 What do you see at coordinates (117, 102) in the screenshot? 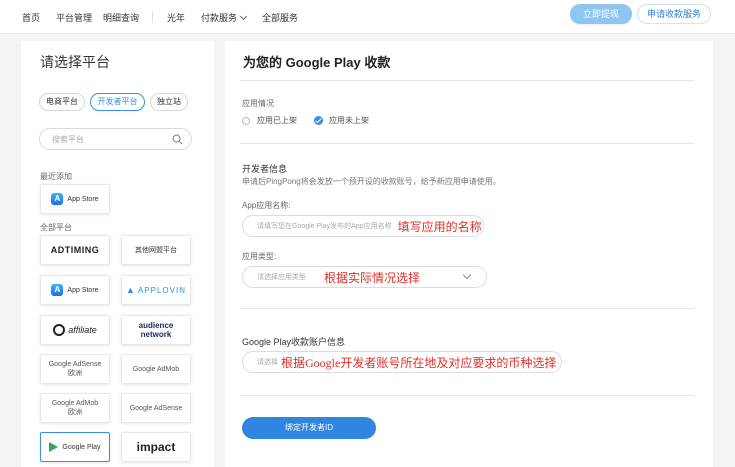
I see `tab-developer: 开发者平台` at bounding box center [117, 102].